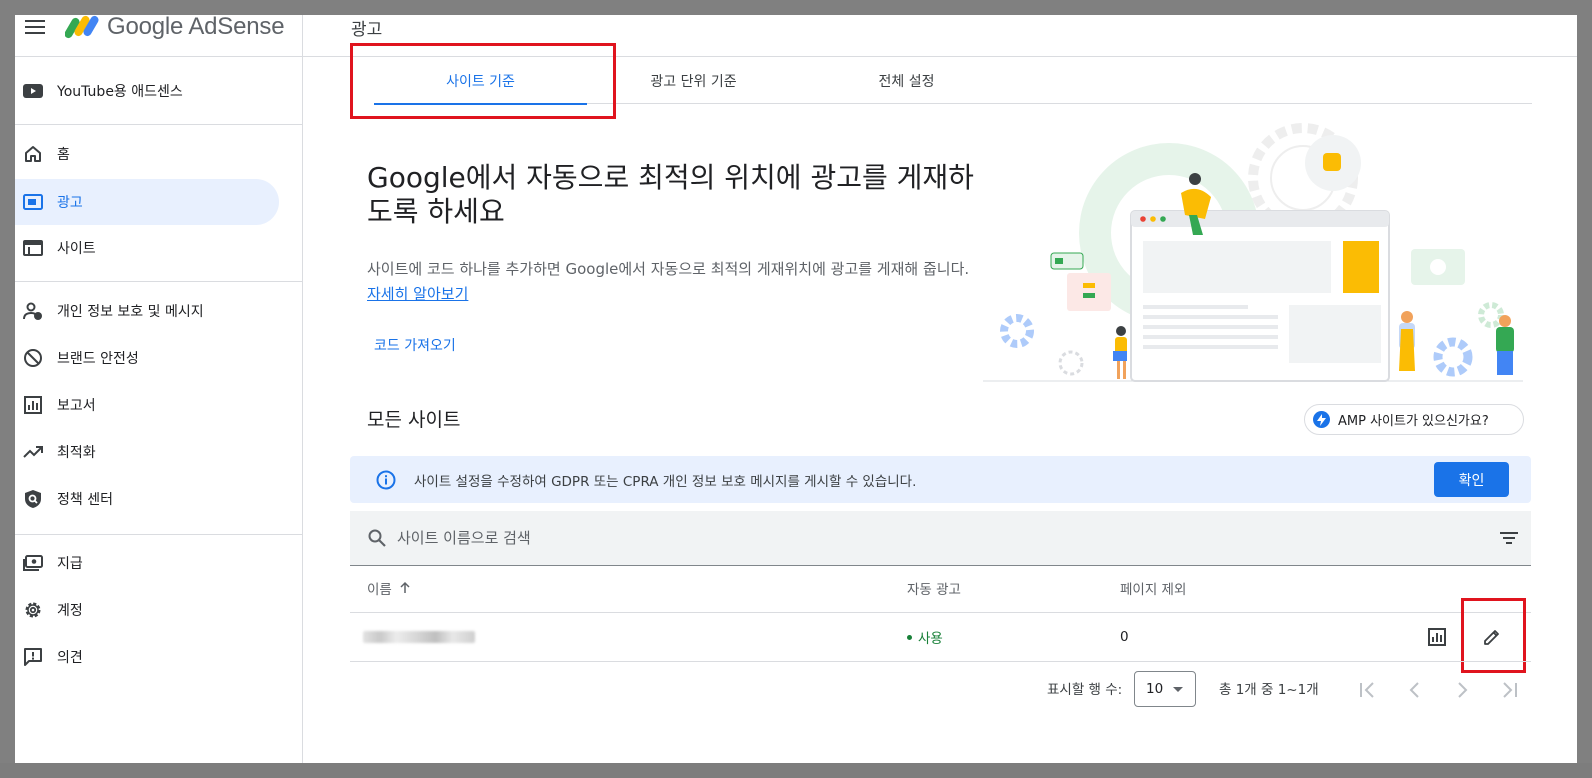  Describe the element at coordinates (417, 294) in the screenshot. I see `learn-more-link: 자세히 알아보기` at that location.